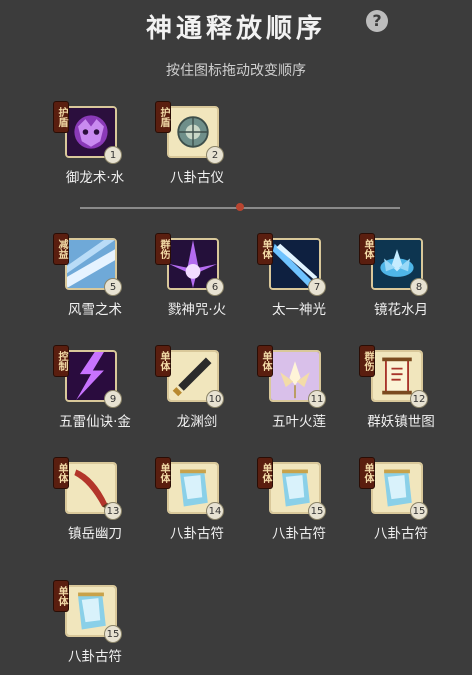 Image resolution: width=472 pixels, height=675 pixels. What do you see at coordinates (61, 361) in the screenshot?
I see `skill-type-tag: 控制` at bounding box center [61, 361].